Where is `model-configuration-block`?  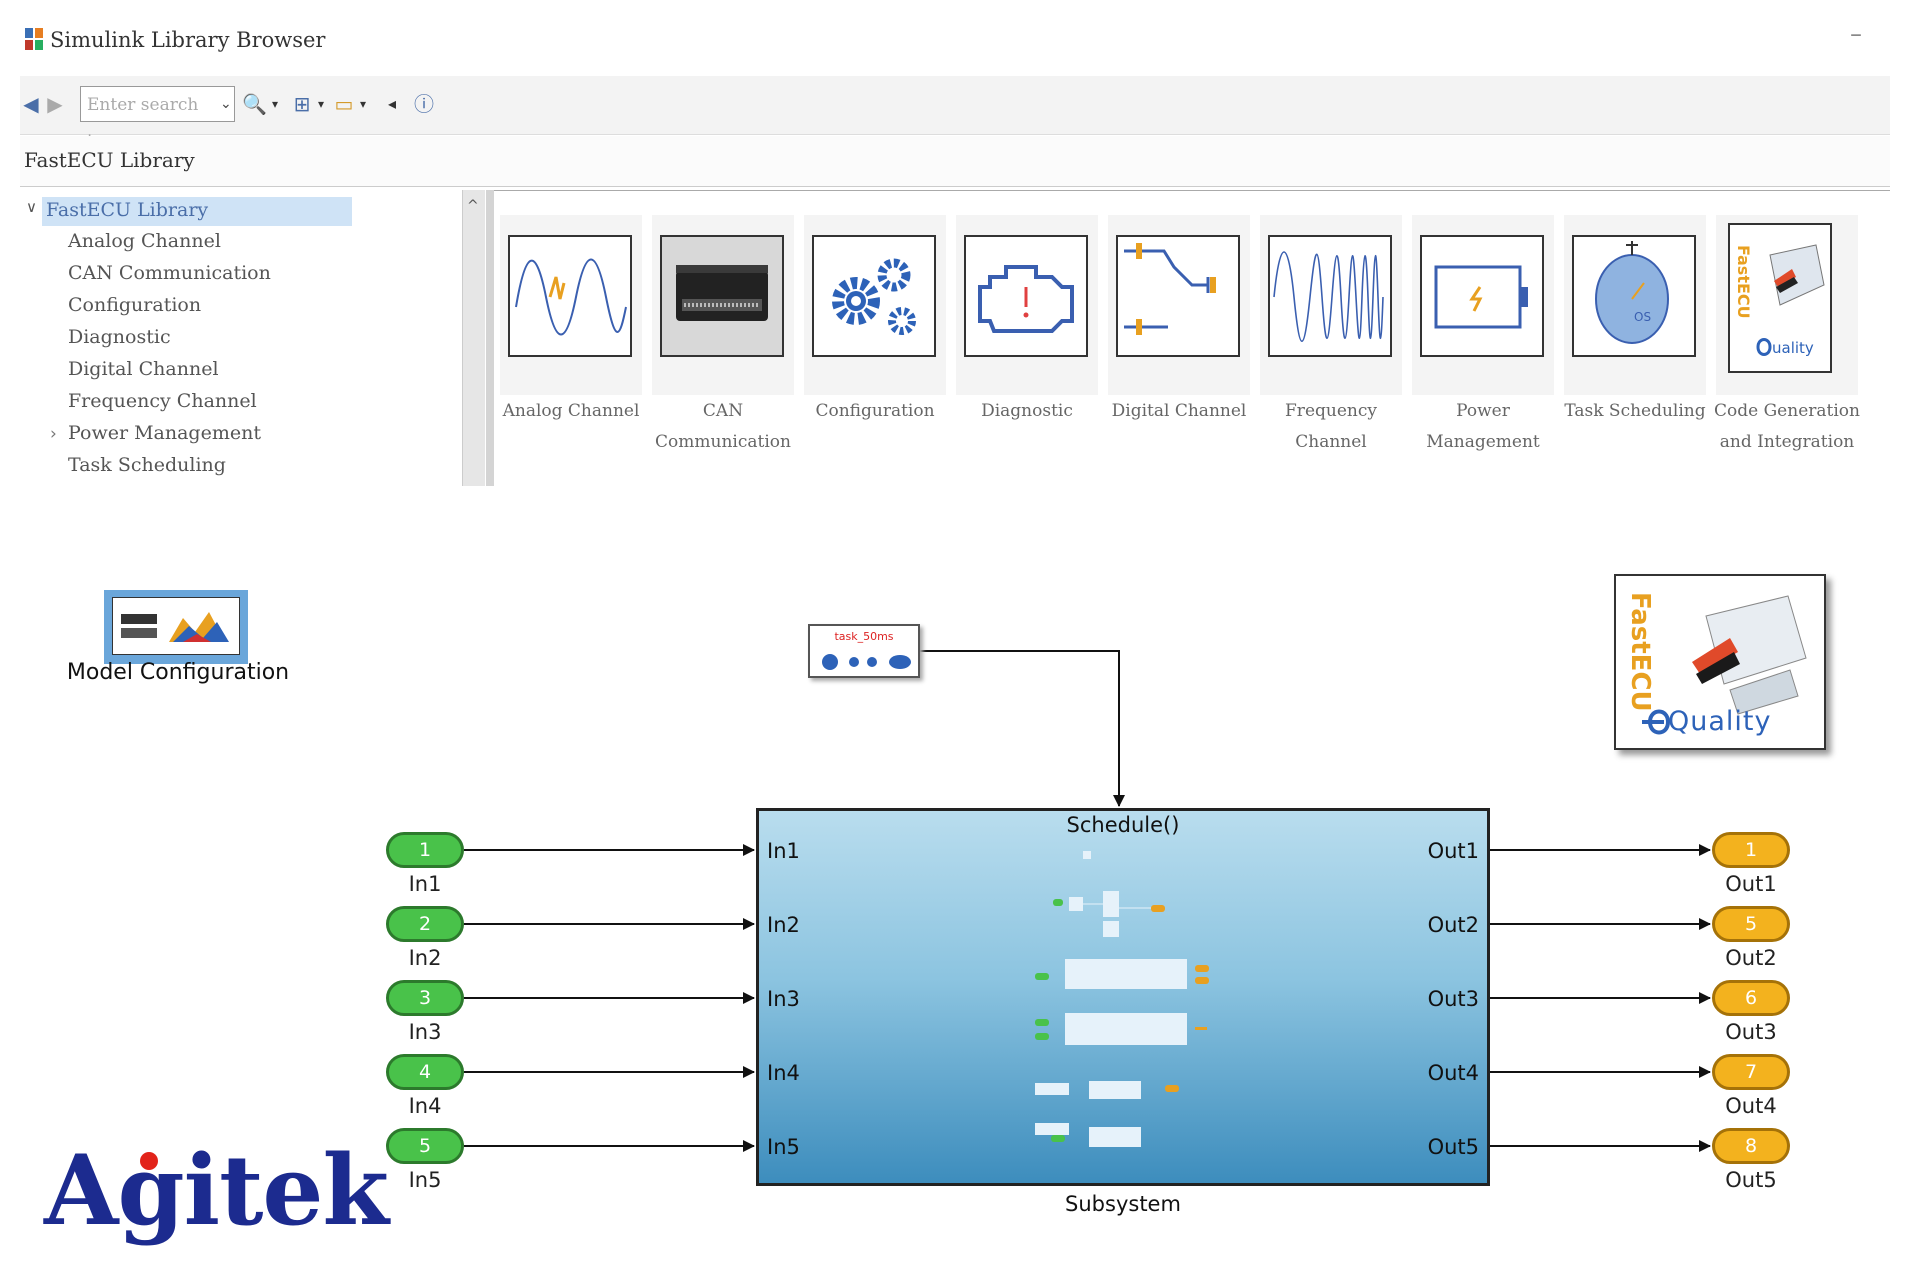
model-configuration-block is located at coordinates (176, 627).